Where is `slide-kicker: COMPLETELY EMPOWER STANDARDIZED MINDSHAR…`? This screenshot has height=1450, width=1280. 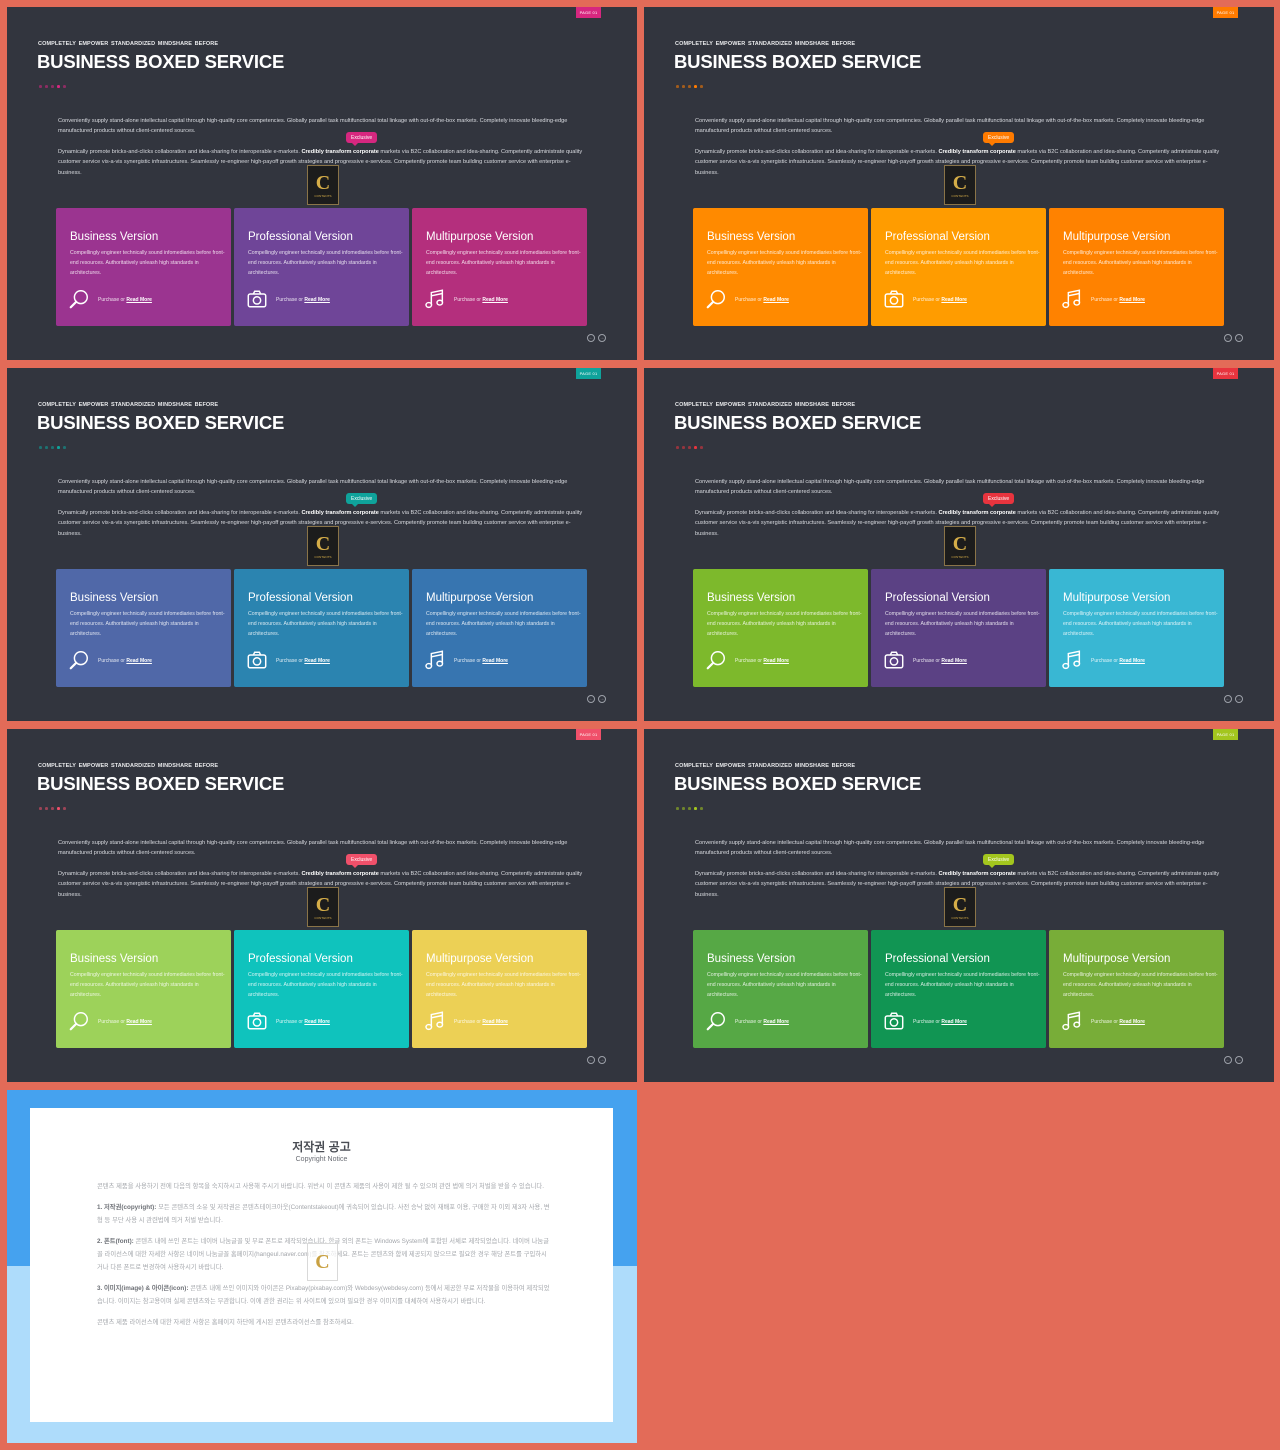 slide-kicker: COMPLETELY EMPOWER STANDARDIZED MINDSHAR… is located at coordinates (128, 44).